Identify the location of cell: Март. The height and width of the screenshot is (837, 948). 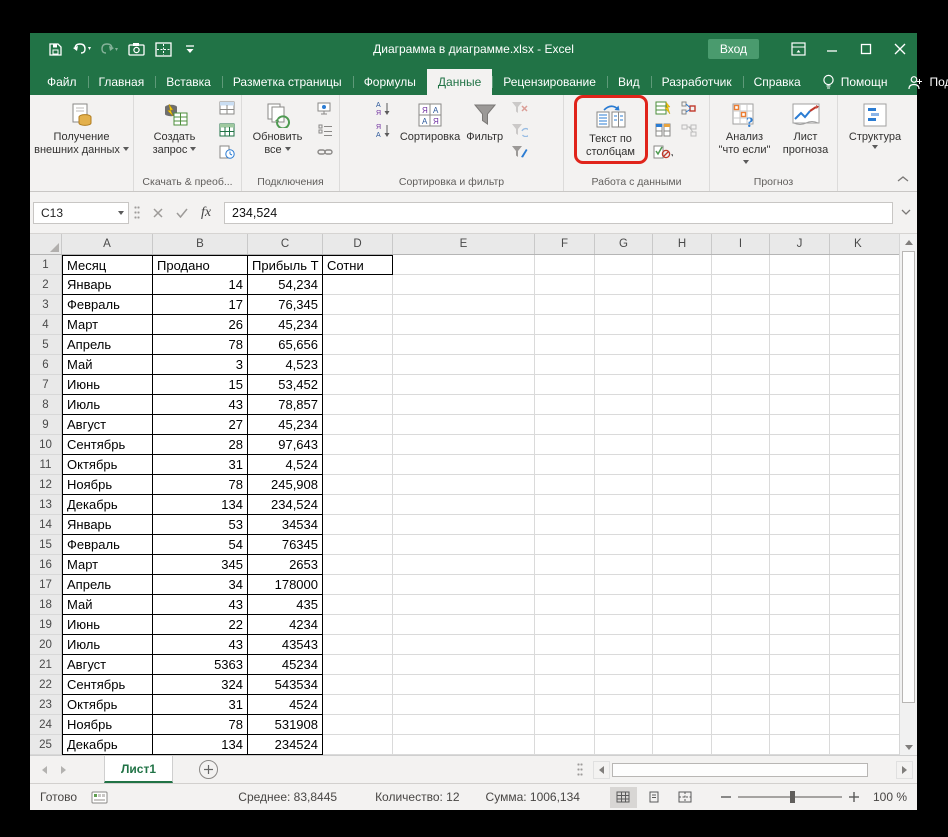
(107, 325).